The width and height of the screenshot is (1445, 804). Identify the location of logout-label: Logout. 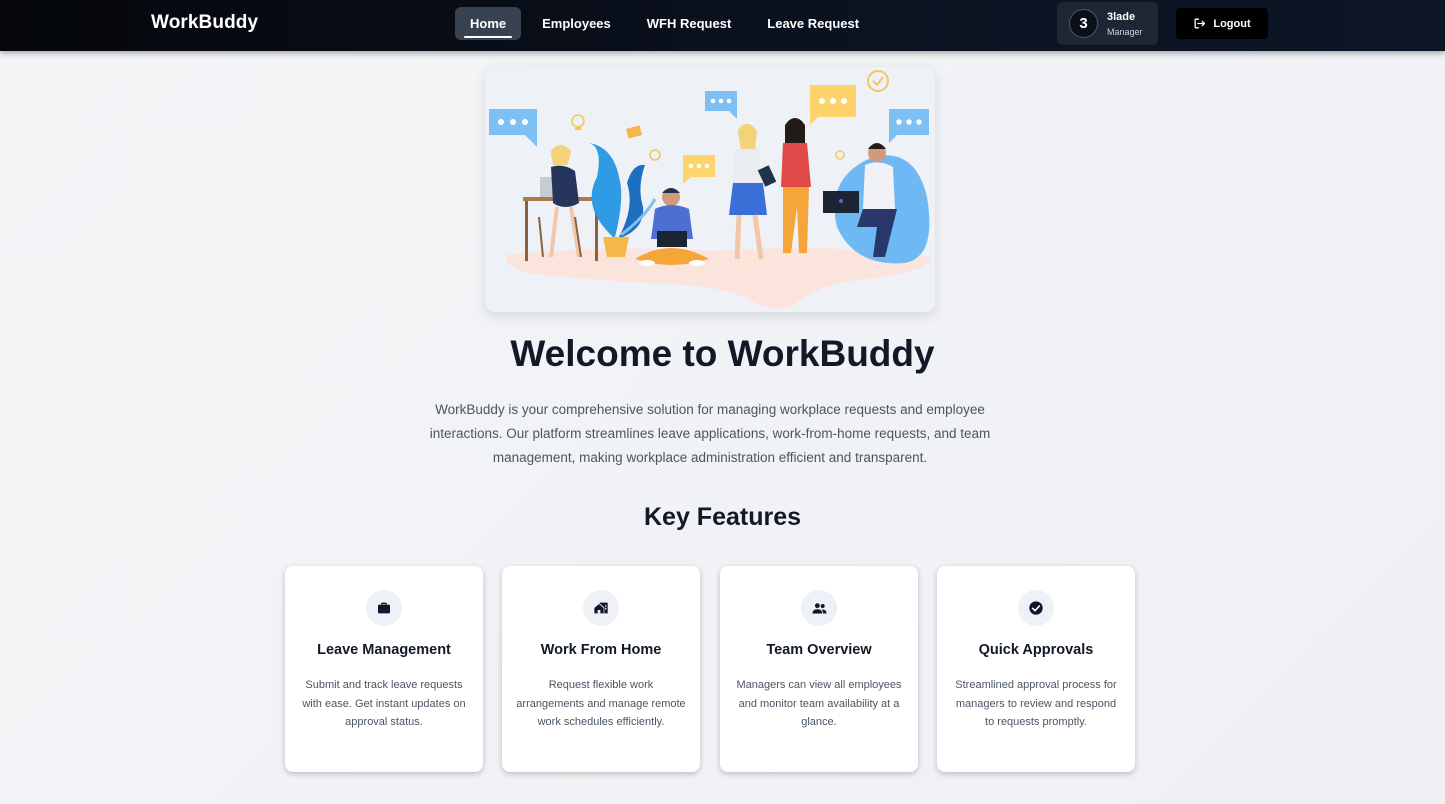
(1232, 23).